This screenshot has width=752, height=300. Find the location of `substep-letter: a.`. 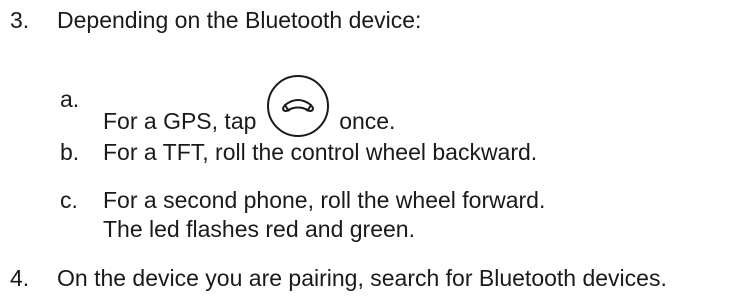

substep-letter: a. is located at coordinates (70, 99).